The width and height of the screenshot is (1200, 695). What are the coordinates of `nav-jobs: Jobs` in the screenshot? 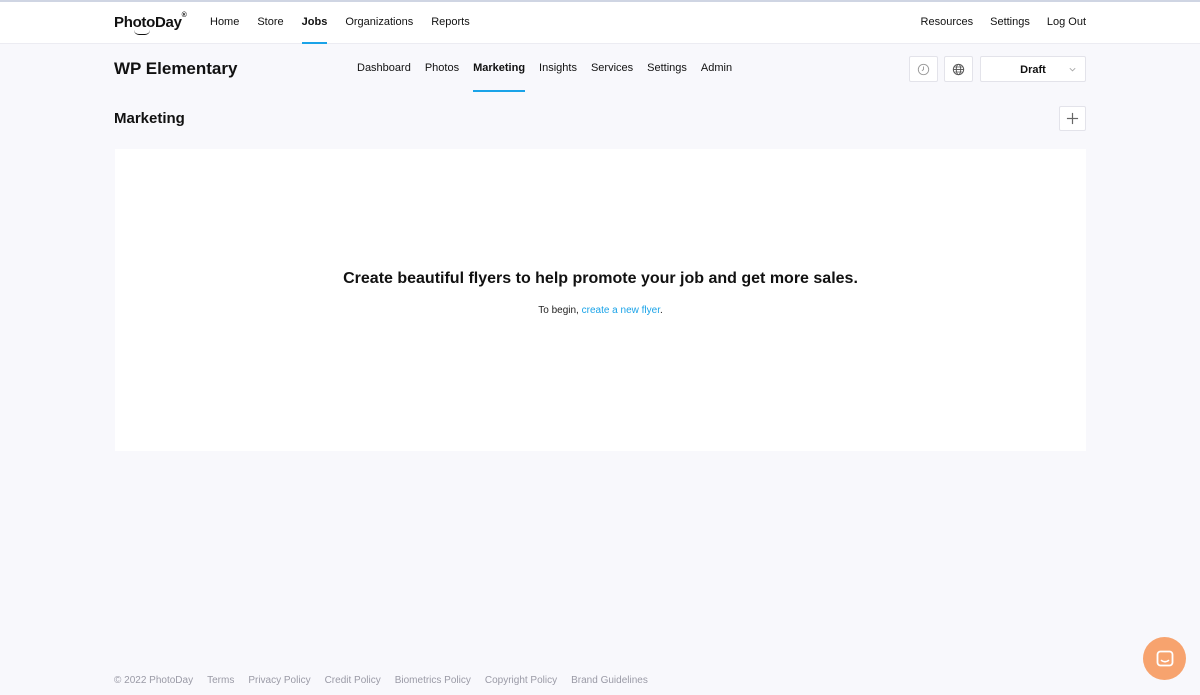 It's located at (314, 23).